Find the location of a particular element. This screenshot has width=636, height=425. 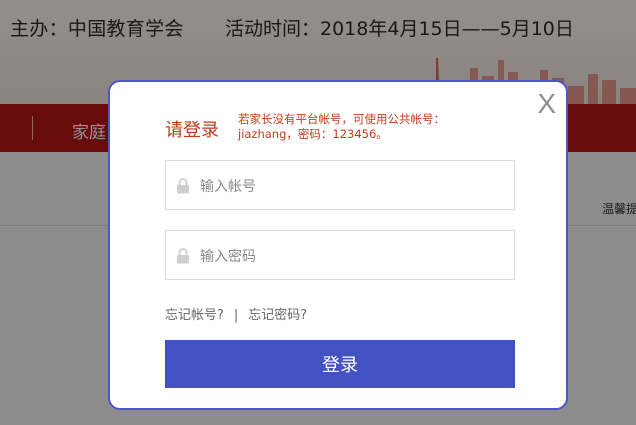

password-input is located at coordinates (350, 257).